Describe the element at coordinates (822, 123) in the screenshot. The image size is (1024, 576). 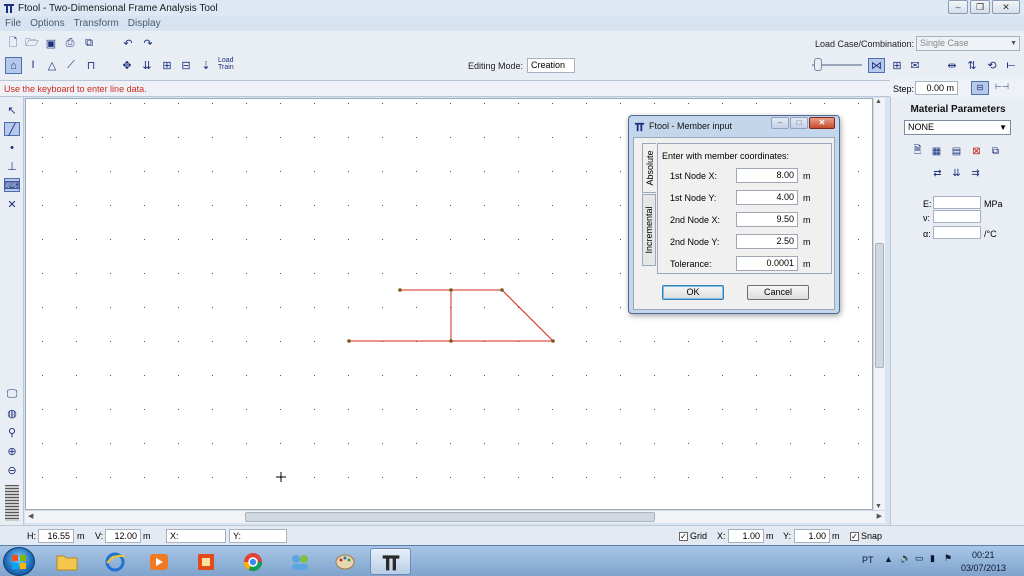
I see `dialog-close-button: ✕` at that location.